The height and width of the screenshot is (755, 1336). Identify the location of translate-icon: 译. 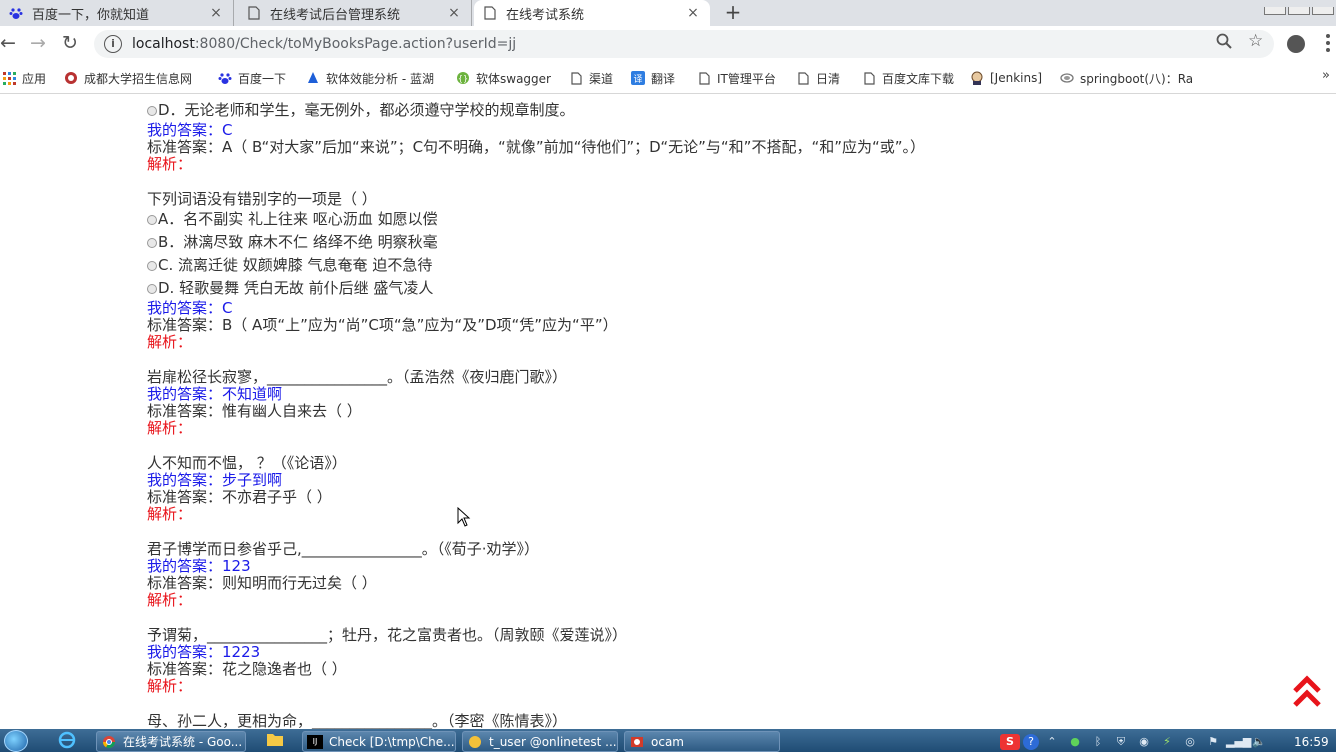
(638, 78).